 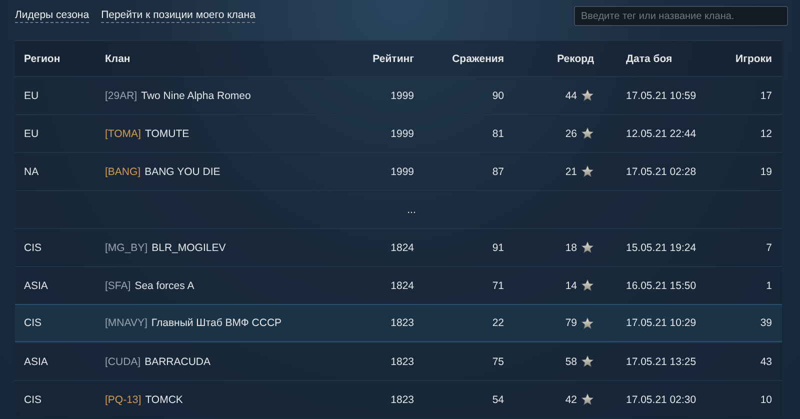 What do you see at coordinates (766, 362) in the screenshot?
I see `players-cell-text: 43` at bounding box center [766, 362].